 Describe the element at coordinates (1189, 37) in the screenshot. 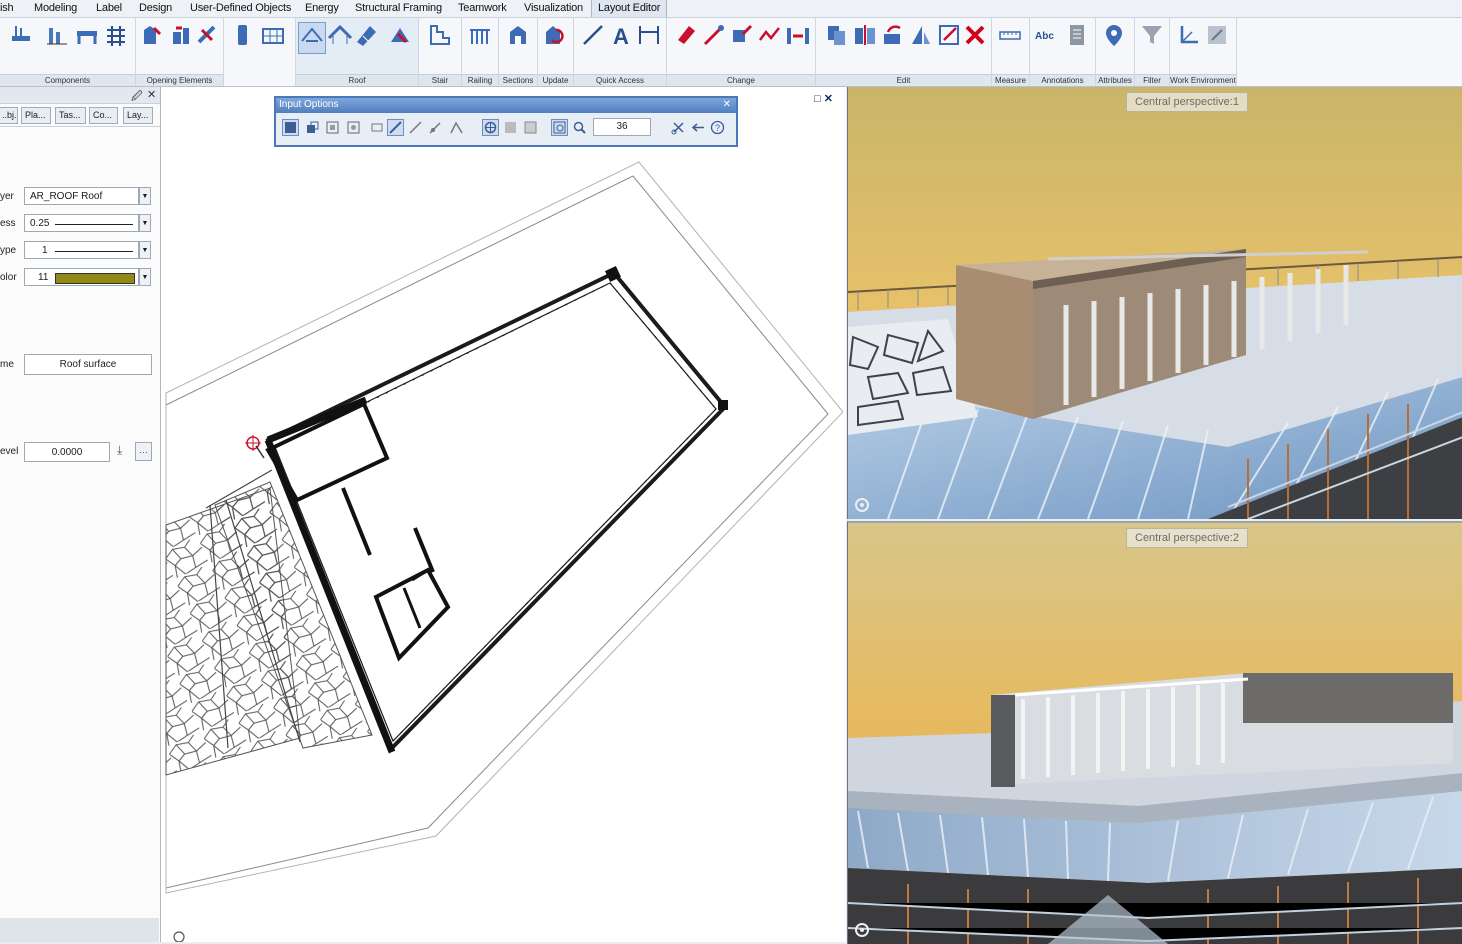

I see `coordinate-icon` at that location.